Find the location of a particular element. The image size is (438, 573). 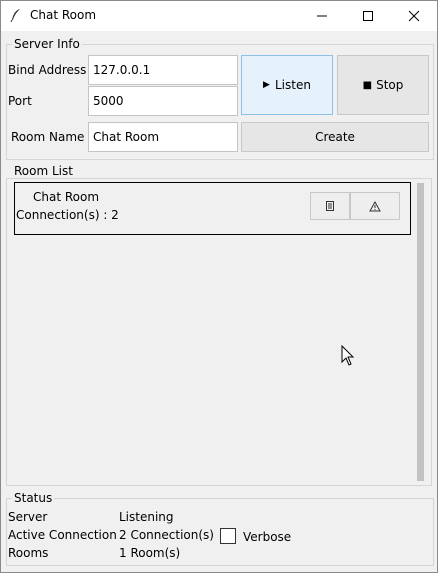

verbose-checkbox is located at coordinates (228, 536).